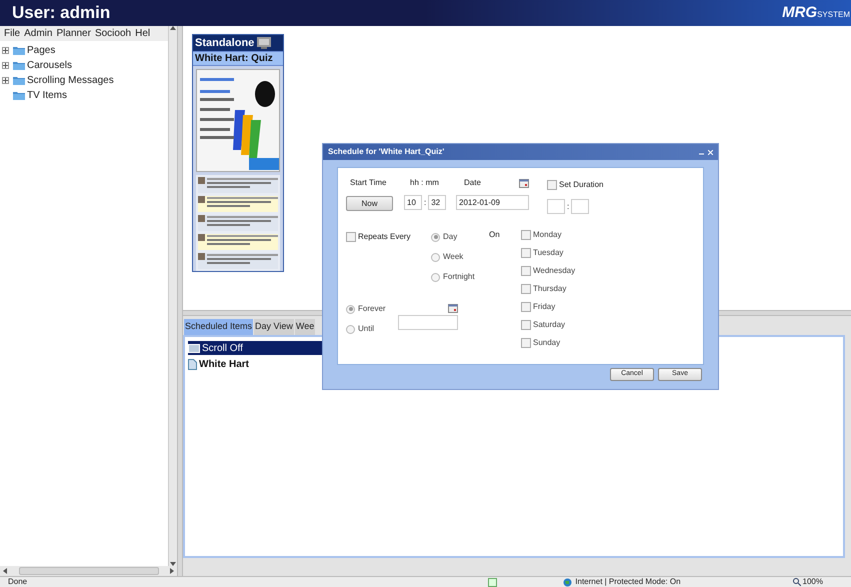 The image size is (851, 587). What do you see at coordinates (73, 33) in the screenshot?
I see `menu-item: Planner` at bounding box center [73, 33].